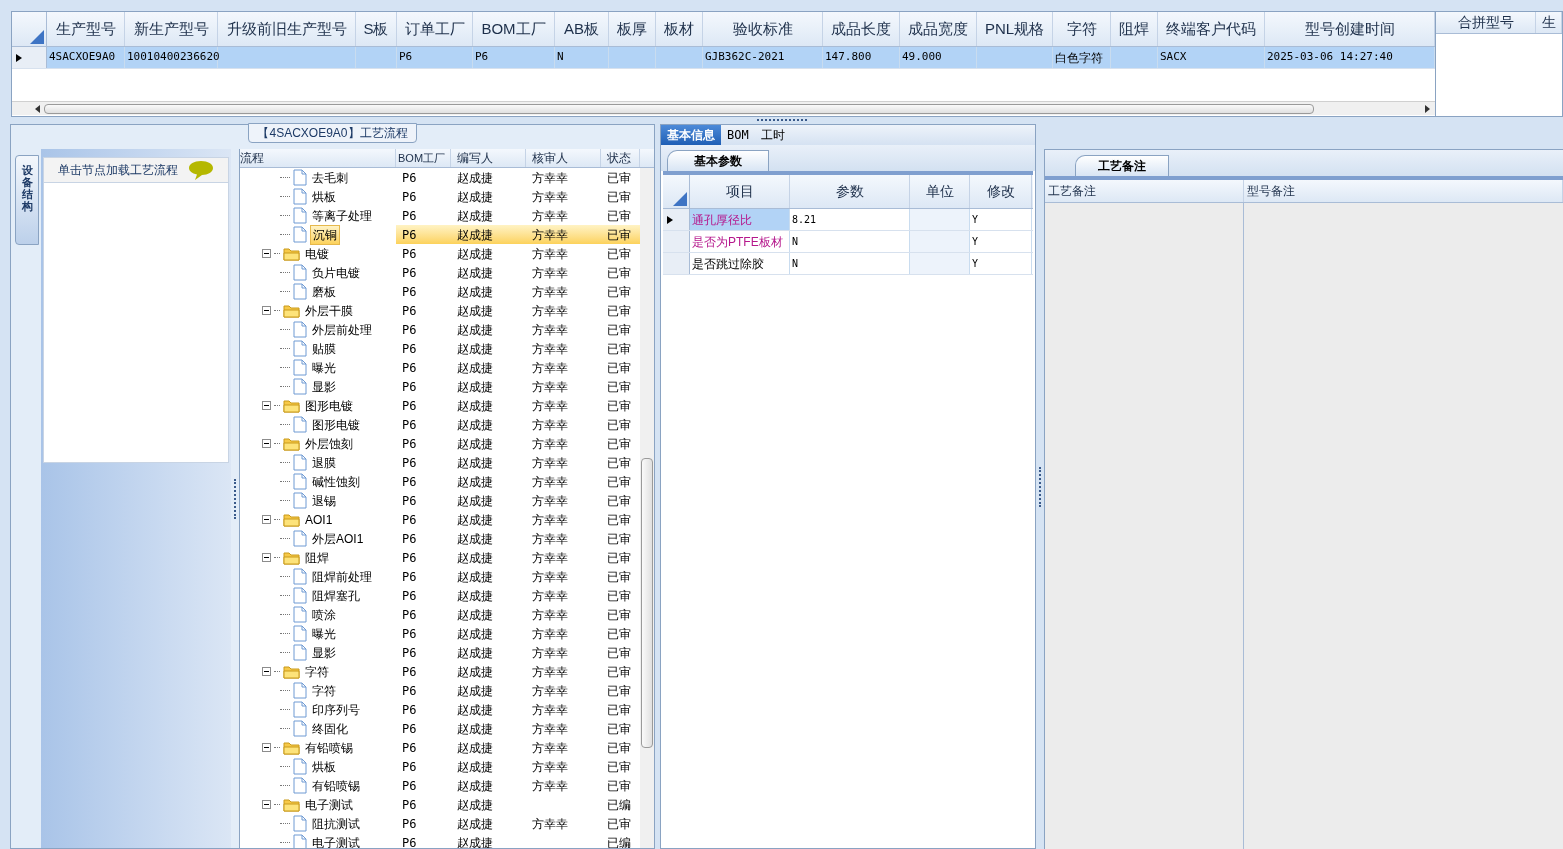 Image resolution: width=1563 pixels, height=849 pixels. I want to click on tree-node: 贴膜, so click(324, 348).